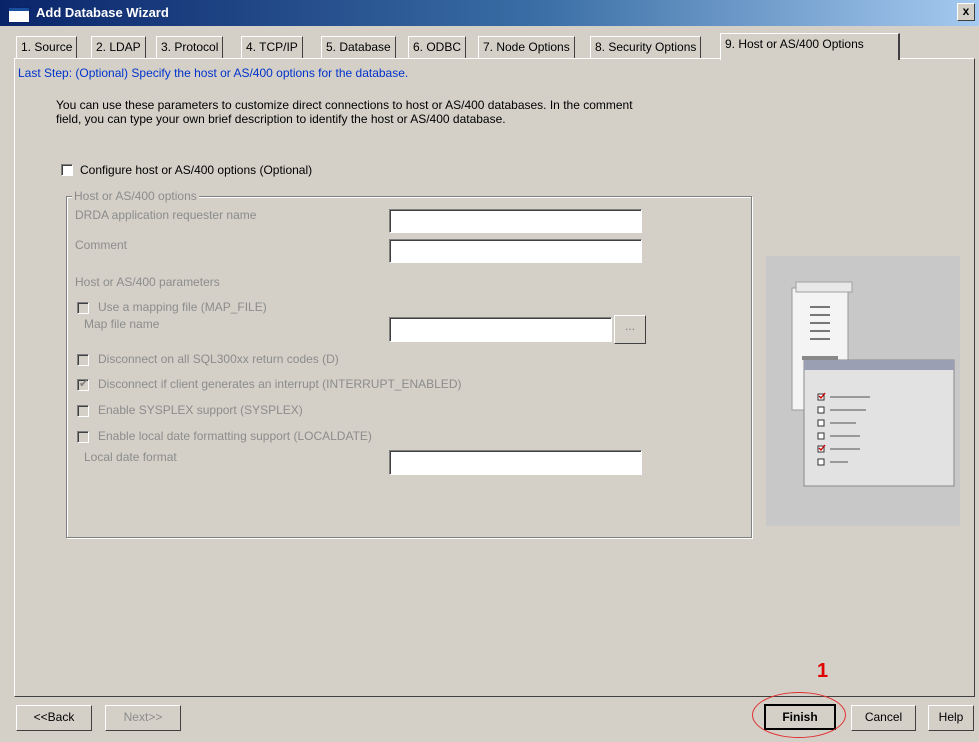  I want to click on tab-host-as400-options: 9. Host or AS/400 Options, so click(810, 46).